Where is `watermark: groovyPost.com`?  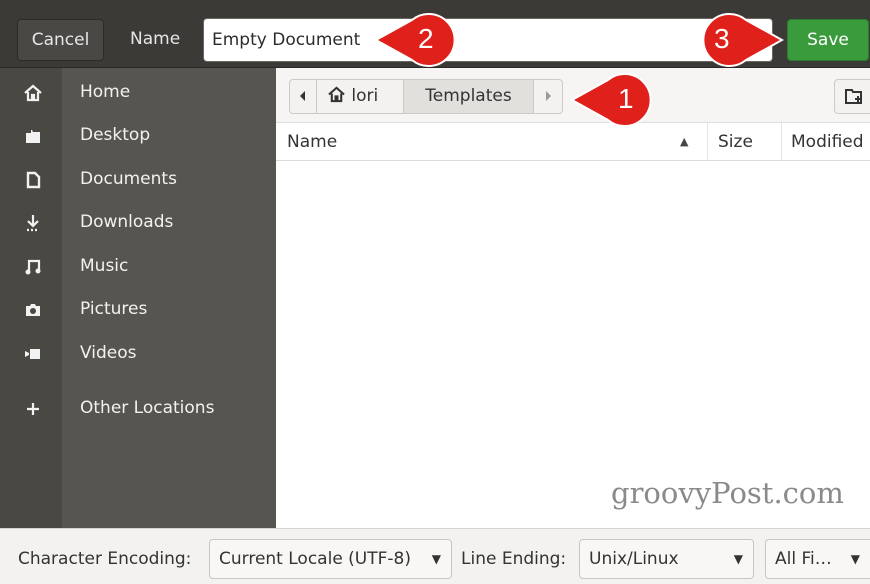
watermark: groovyPost.com is located at coordinates (727, 493).